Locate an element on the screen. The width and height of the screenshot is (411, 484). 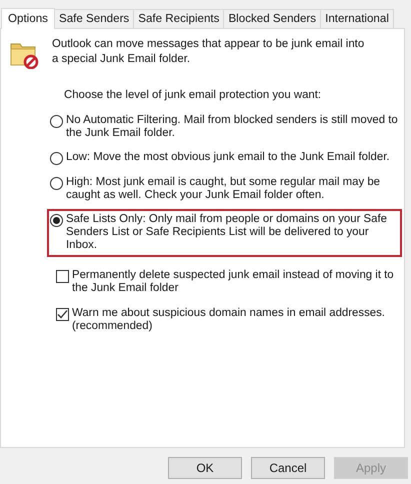
checkbox-label: Warn me about suspicious domain names in email addresses. (recommended) is located at coordinates (233, 320).